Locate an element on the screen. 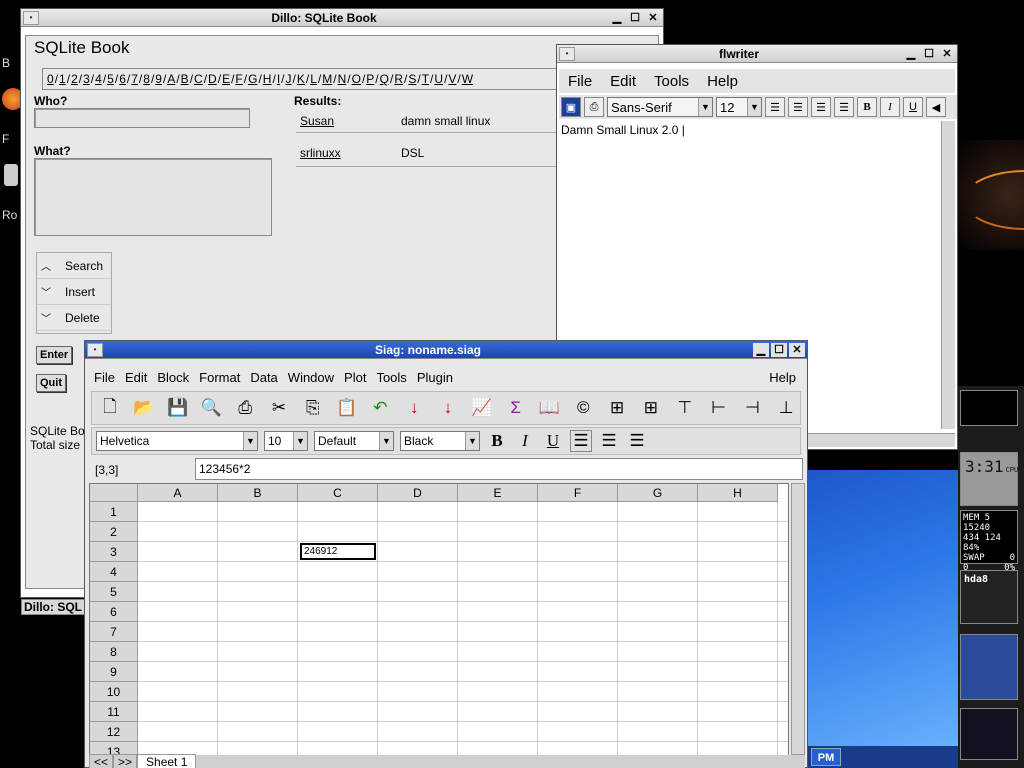 The width and height of the screenshot is (1024, 768). alpha-link: P is located at coordinates (370, 79).